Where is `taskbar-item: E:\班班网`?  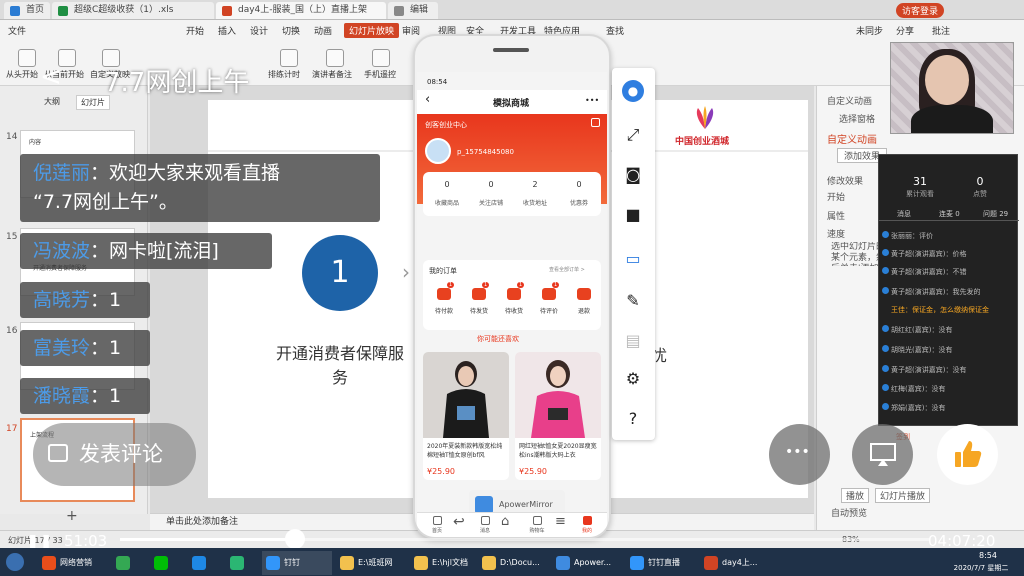
taskbar-item: E:\班班网 is located at coordinates (371, 563).